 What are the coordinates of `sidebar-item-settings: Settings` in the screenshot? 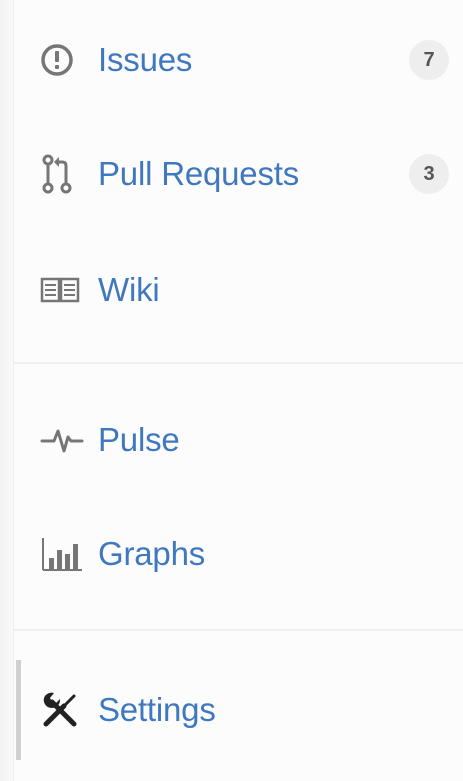 It's located at (251, 710).